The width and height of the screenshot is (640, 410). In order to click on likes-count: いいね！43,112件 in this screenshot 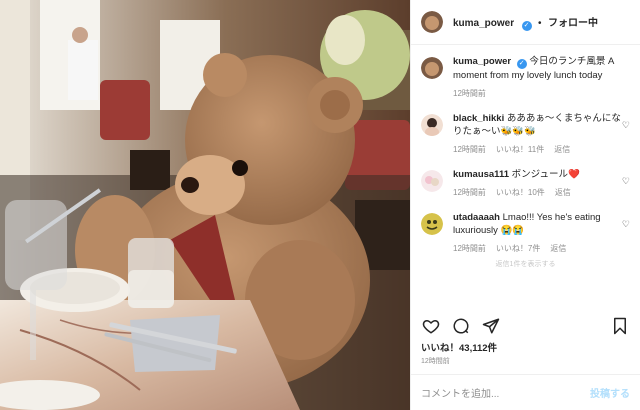, I will do `click(459, 347)`.